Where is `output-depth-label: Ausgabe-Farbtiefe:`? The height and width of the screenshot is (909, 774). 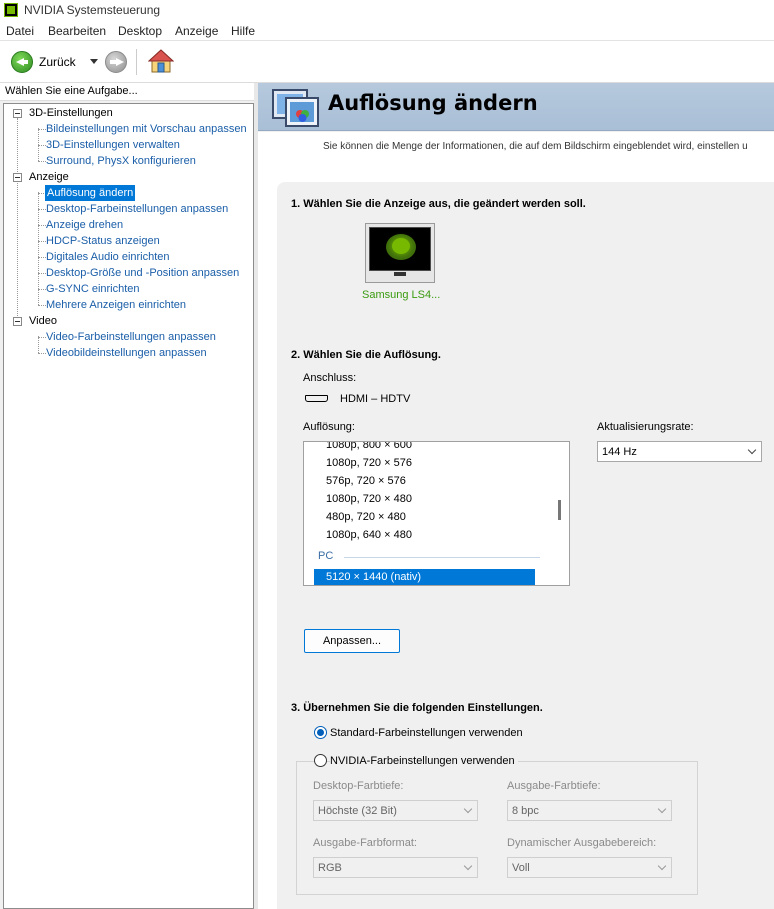 output-depth-label: Ausgabe-Farbtiefe: is located at coordinates (554, 786).